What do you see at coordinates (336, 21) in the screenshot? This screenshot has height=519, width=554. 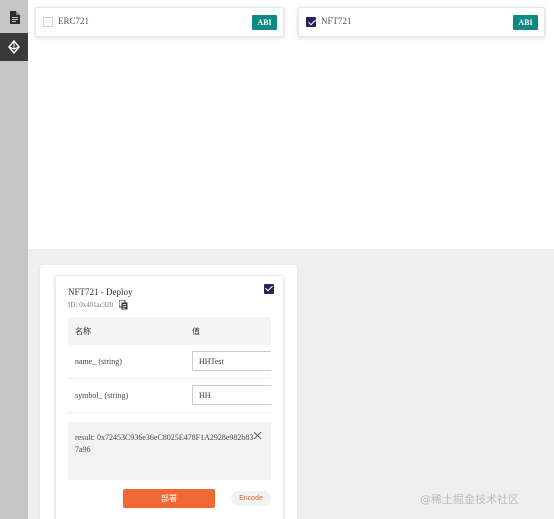 I see `contract-name: NFT721` at bounding box center [336, 21].